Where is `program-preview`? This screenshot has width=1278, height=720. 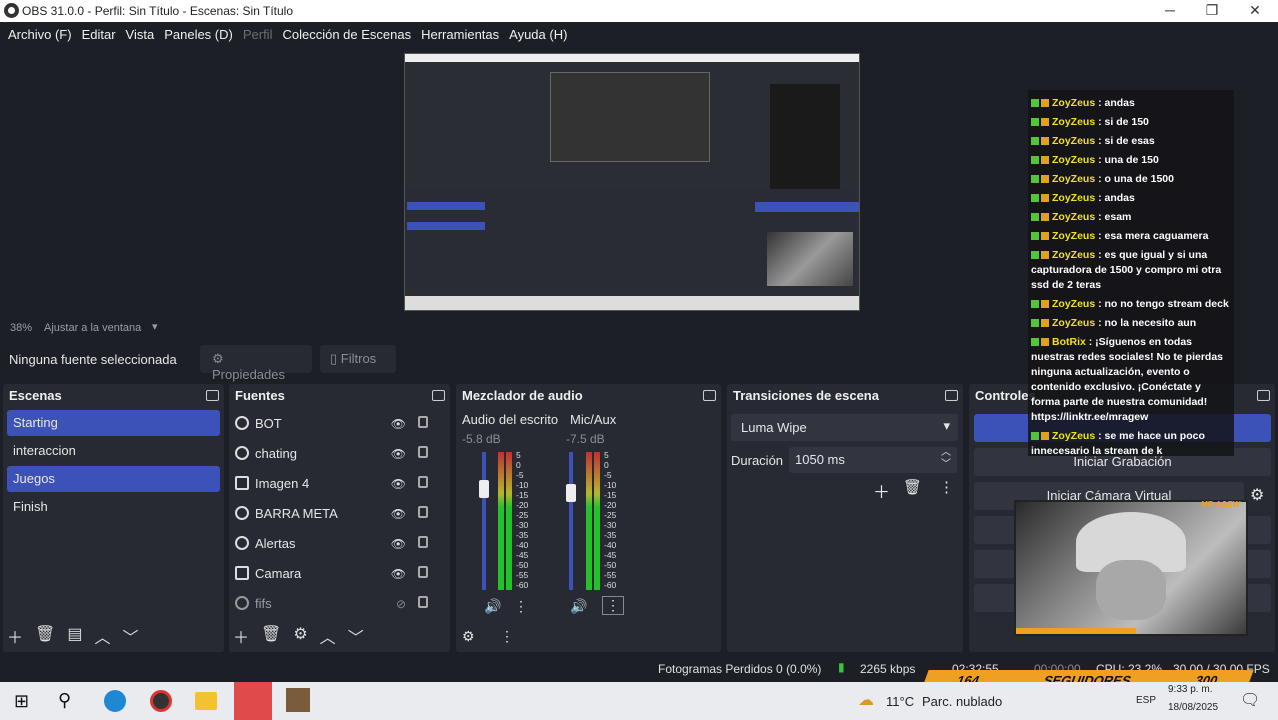
program-preview is located at coordinates (632, 182).